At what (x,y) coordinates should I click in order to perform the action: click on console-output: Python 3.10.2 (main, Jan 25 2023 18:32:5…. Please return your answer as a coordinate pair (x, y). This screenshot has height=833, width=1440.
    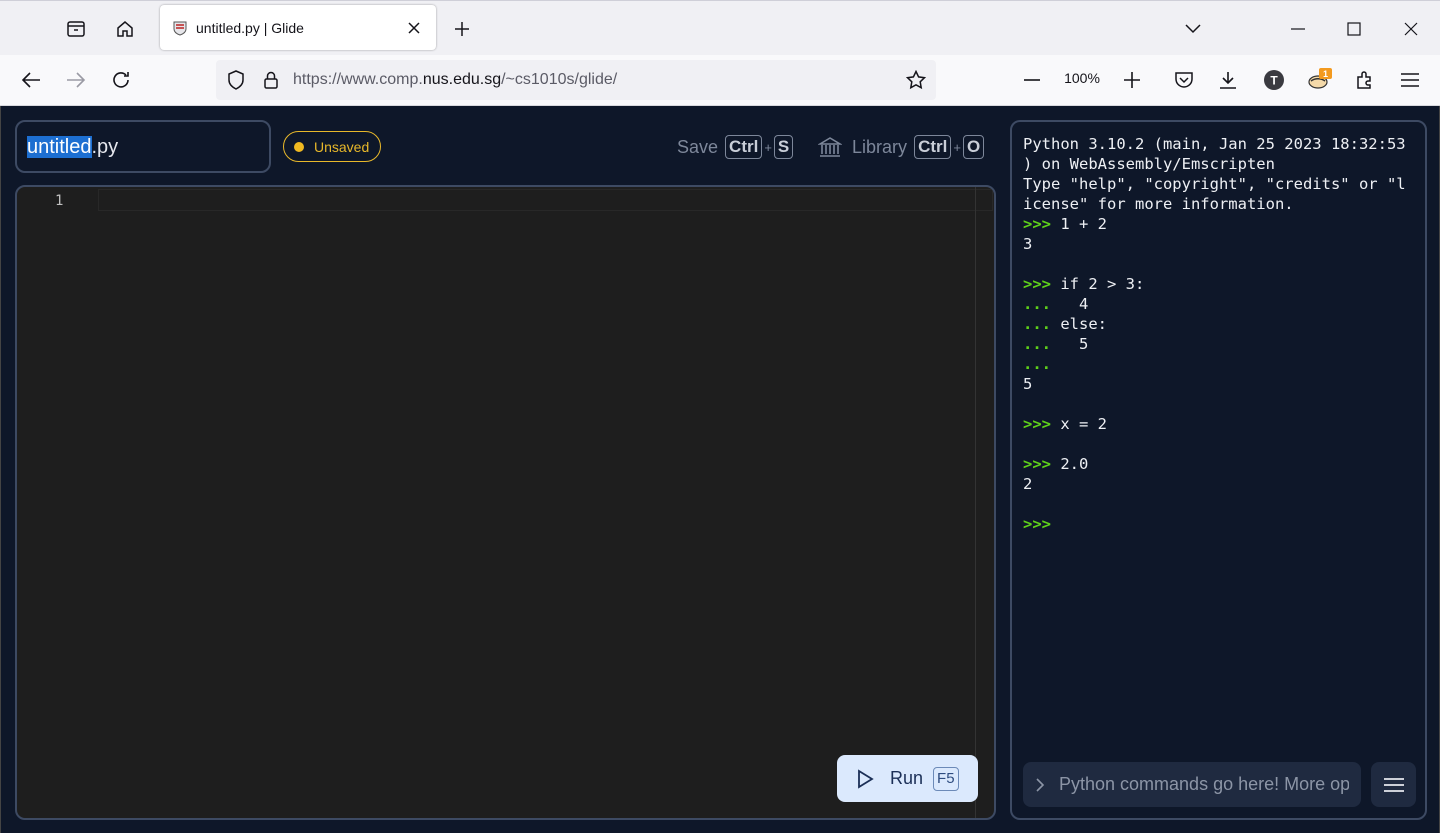
    Looking at the image, I should click on (1214, 334).